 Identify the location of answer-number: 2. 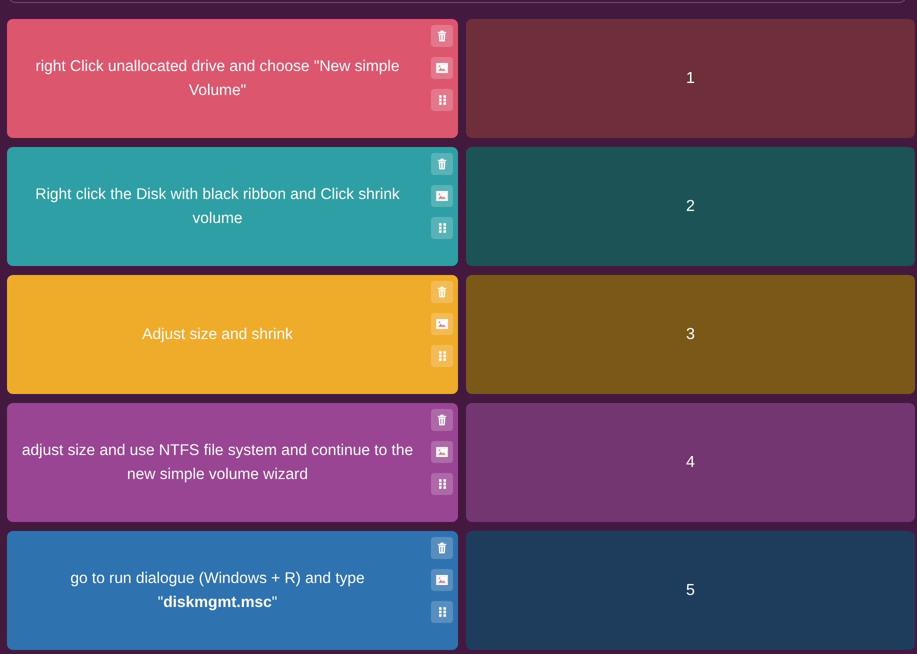
(690, 207).